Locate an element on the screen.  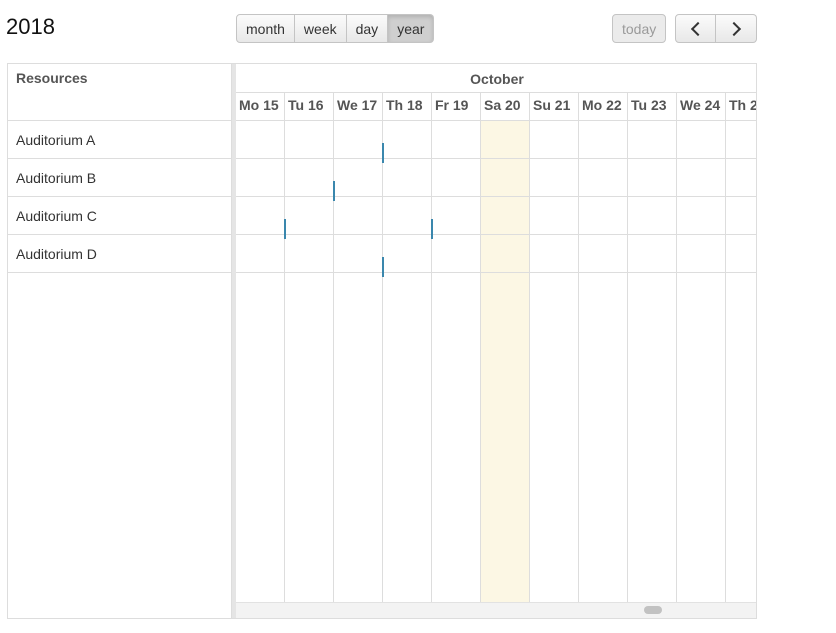
today-button: today is located at coordinates (639, 28).